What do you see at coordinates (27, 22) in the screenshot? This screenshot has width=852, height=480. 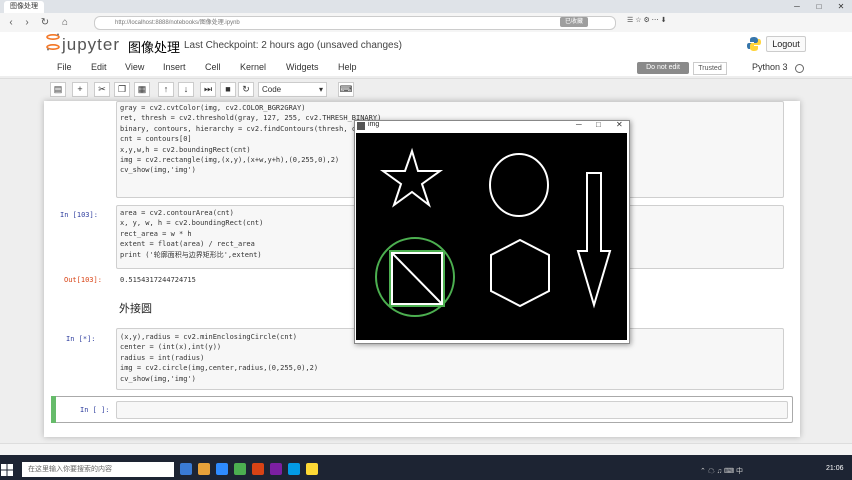 I see `forward-icon: ›` at bounding box center [27, 22].